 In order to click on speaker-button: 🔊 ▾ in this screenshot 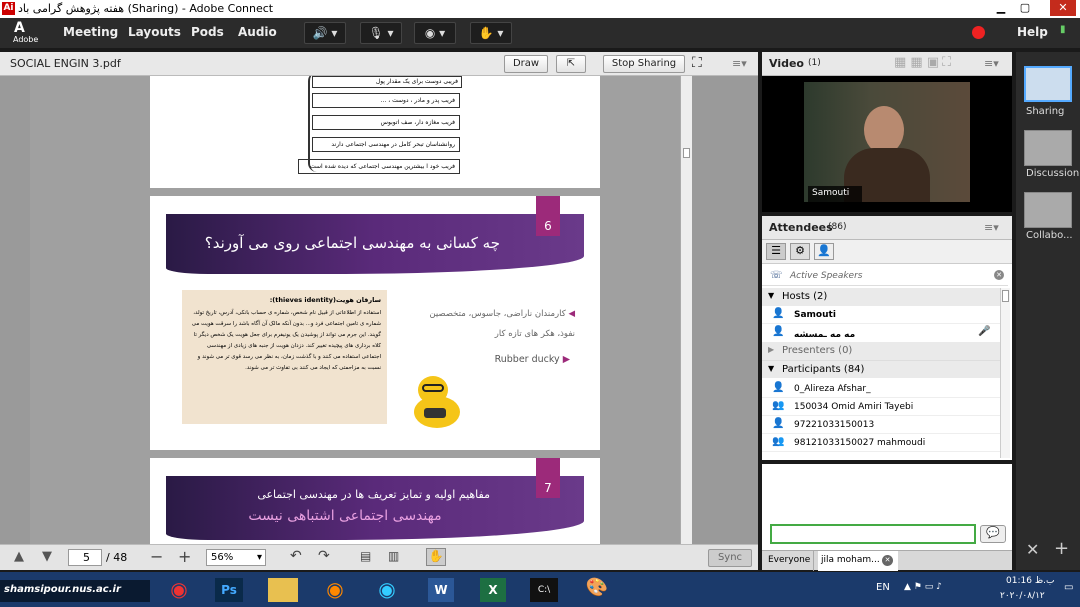, I will do `click(325, 33)`.